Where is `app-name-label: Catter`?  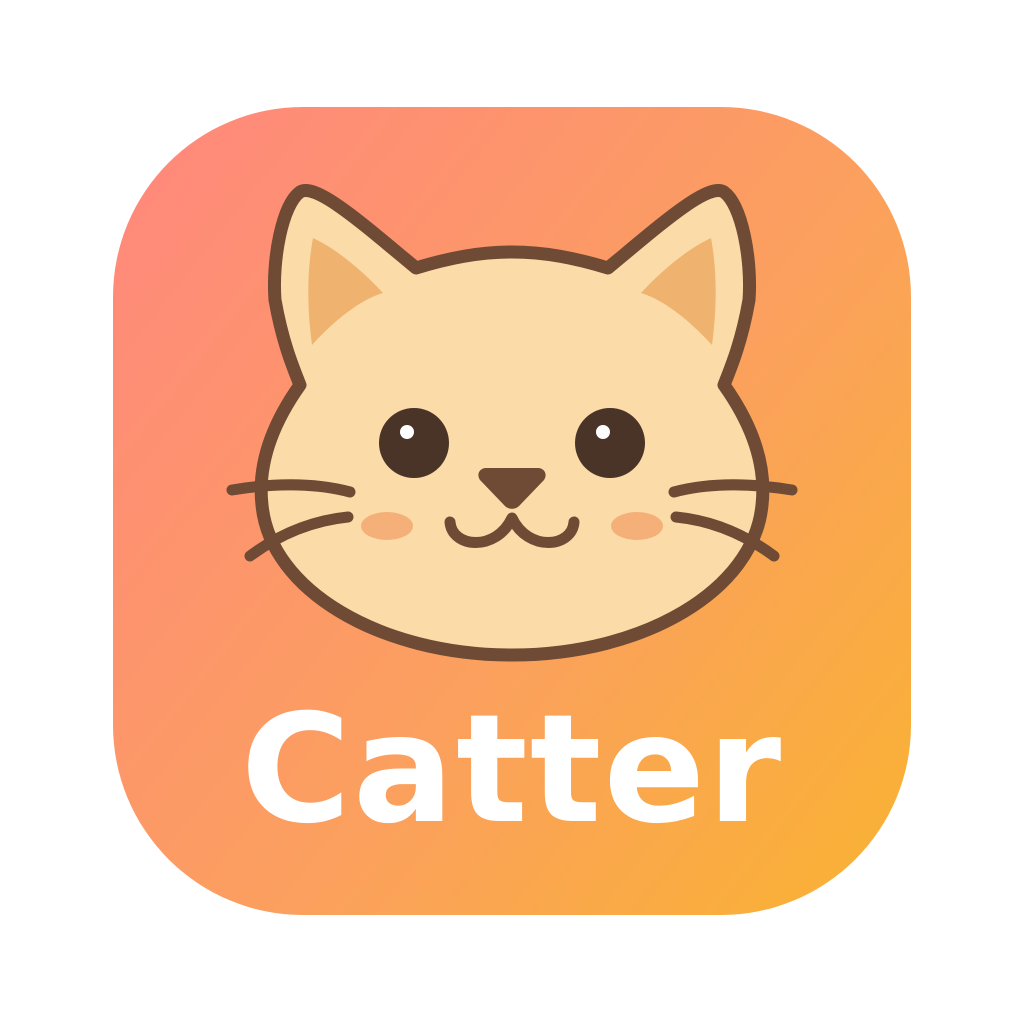 app-name-label: Catter is located at coordinates (512, 770).